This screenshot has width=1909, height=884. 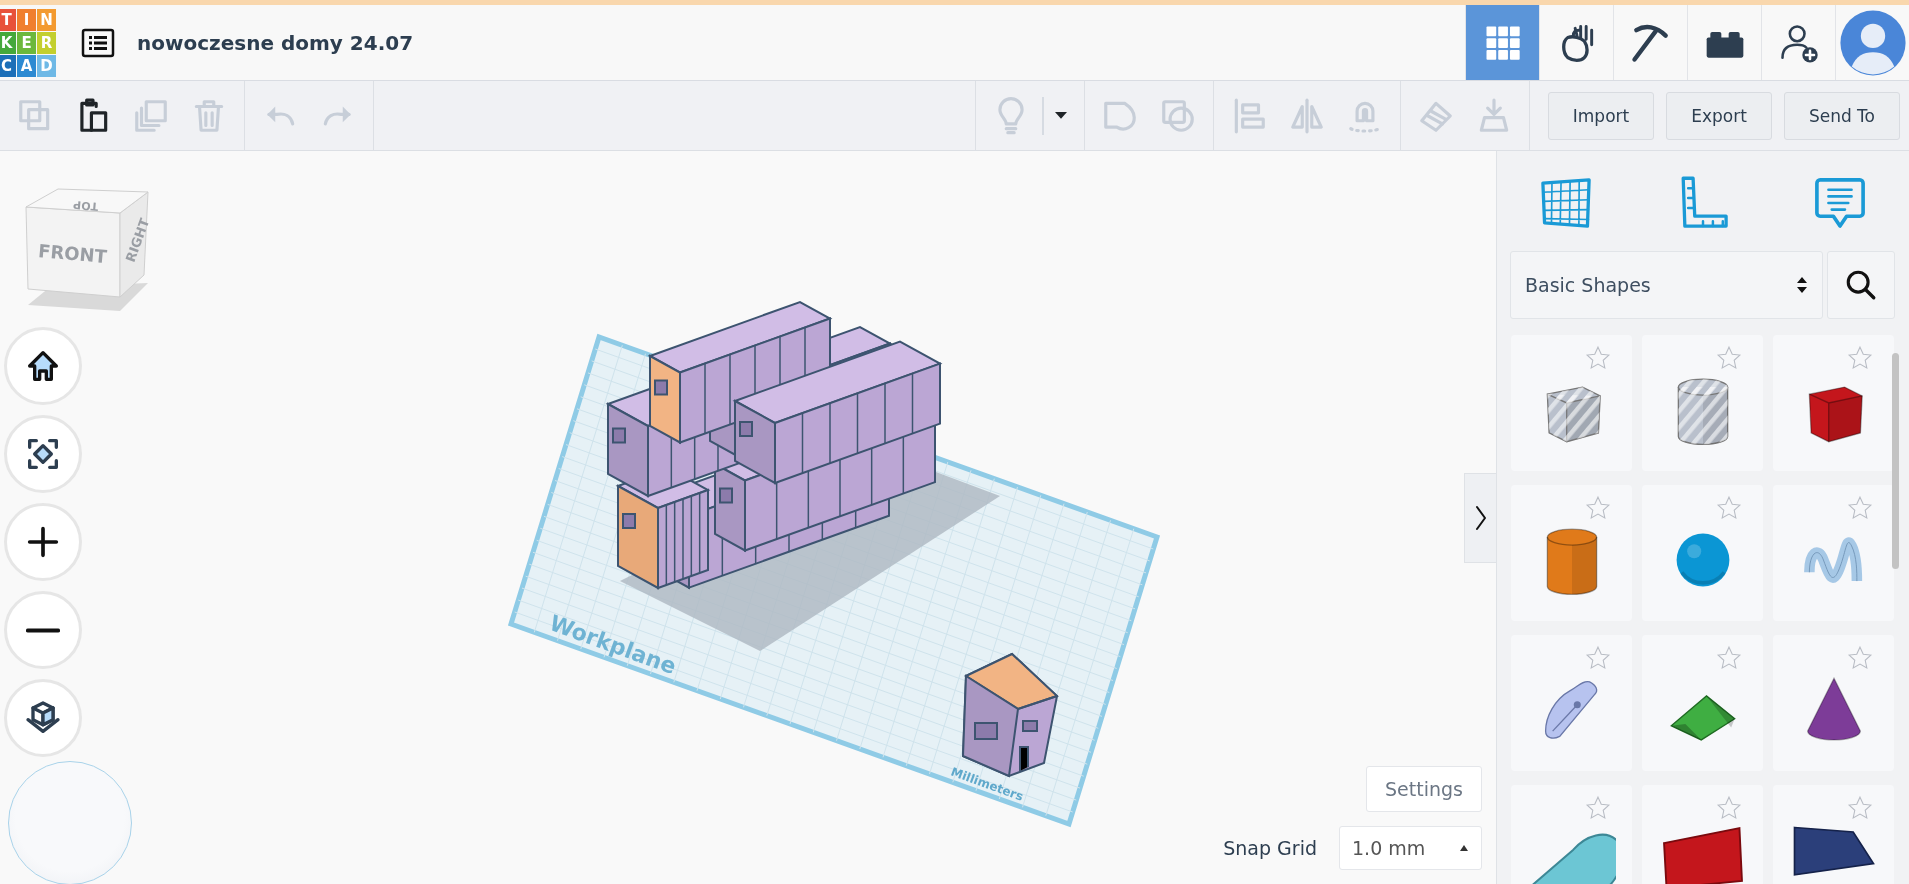 I want to click on design-title: nowoczesne domy 24.07, so click(x=275, y=42).